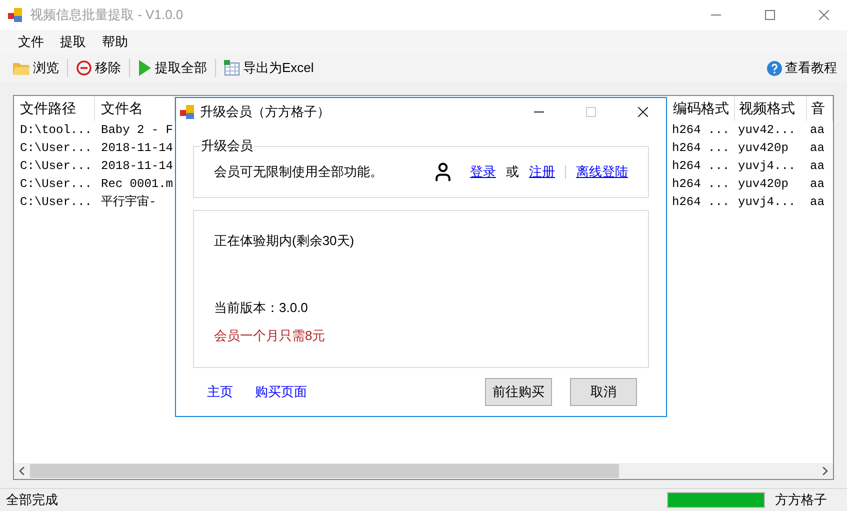 The width and height of the screenshot is (847, 511). Describe the element at coordinates (107, 15) in the screenshot. I see `window-title: 视频信息批量提取 - V1.0.0` at that location.